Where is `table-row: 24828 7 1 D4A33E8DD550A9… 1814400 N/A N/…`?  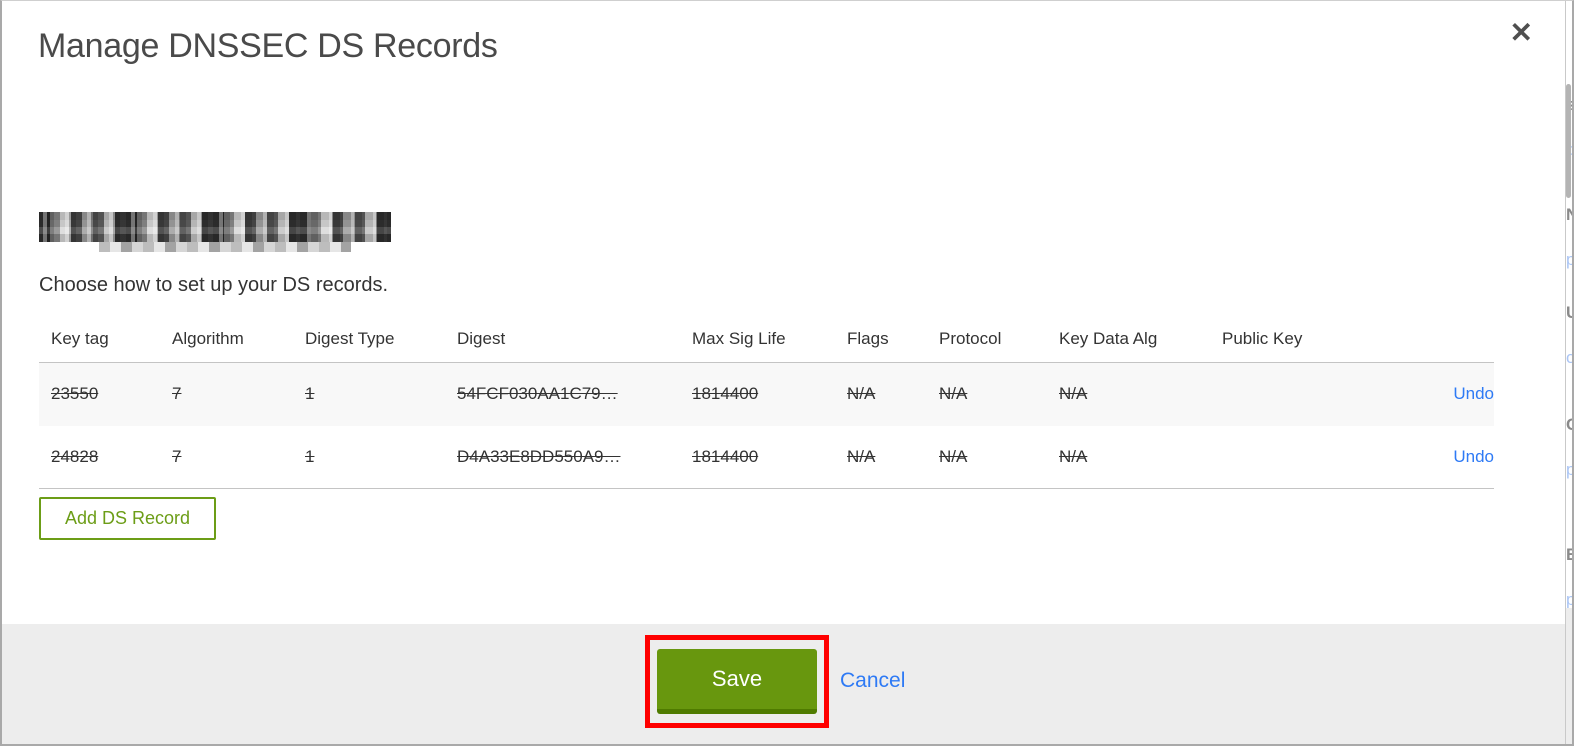
table-row: 24828 7 1 D4A33E8DD550A9… 1814400 N/A N/… is located at coordinates (766, 457).